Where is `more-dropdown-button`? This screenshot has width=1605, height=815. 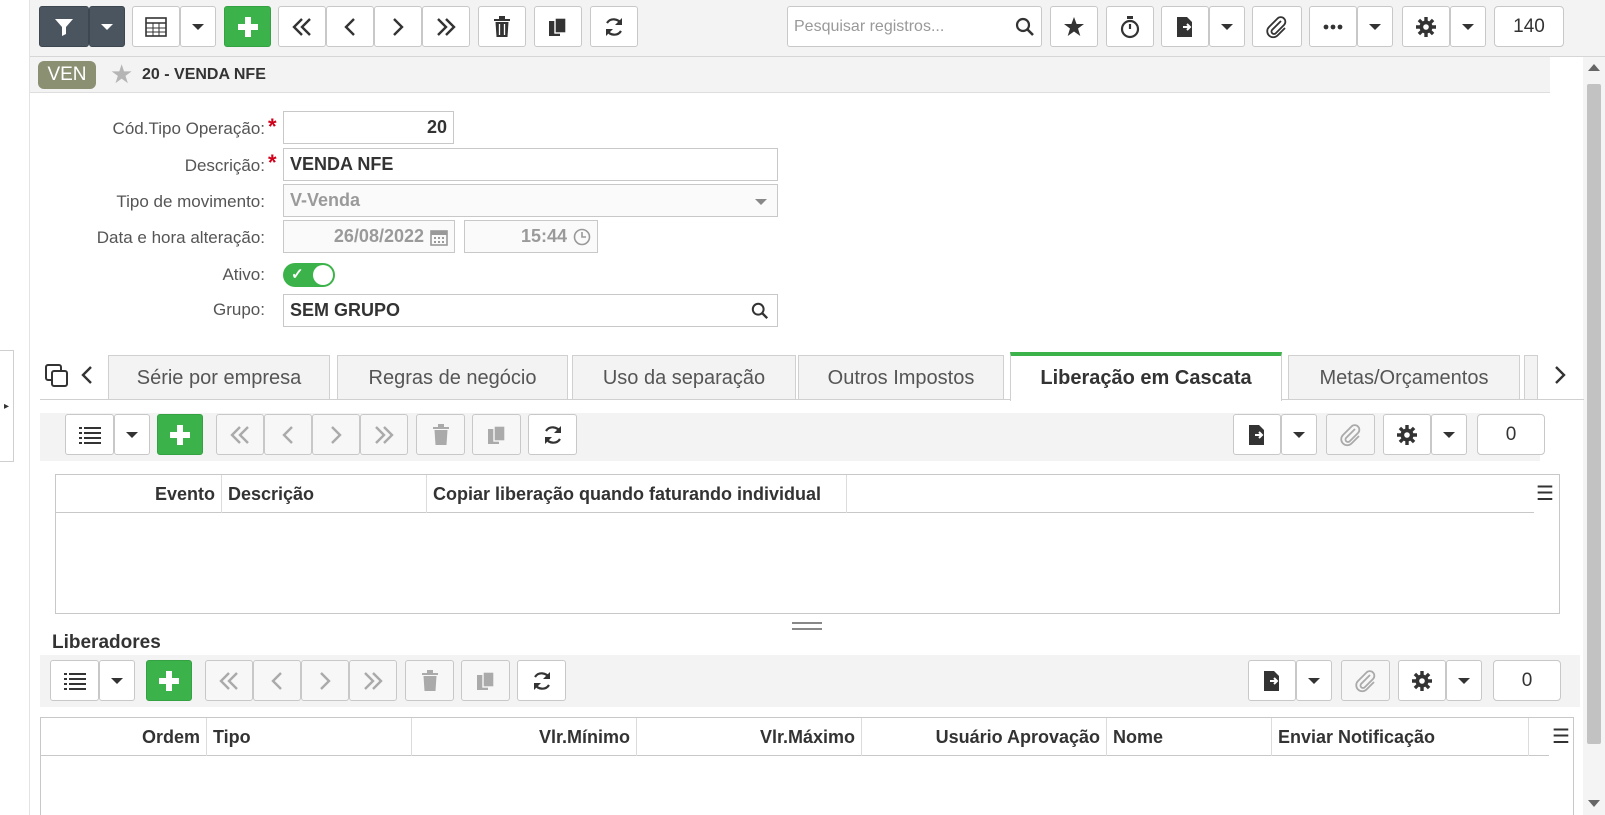 more-dropdown-button is located at coordinates (1375, 26).